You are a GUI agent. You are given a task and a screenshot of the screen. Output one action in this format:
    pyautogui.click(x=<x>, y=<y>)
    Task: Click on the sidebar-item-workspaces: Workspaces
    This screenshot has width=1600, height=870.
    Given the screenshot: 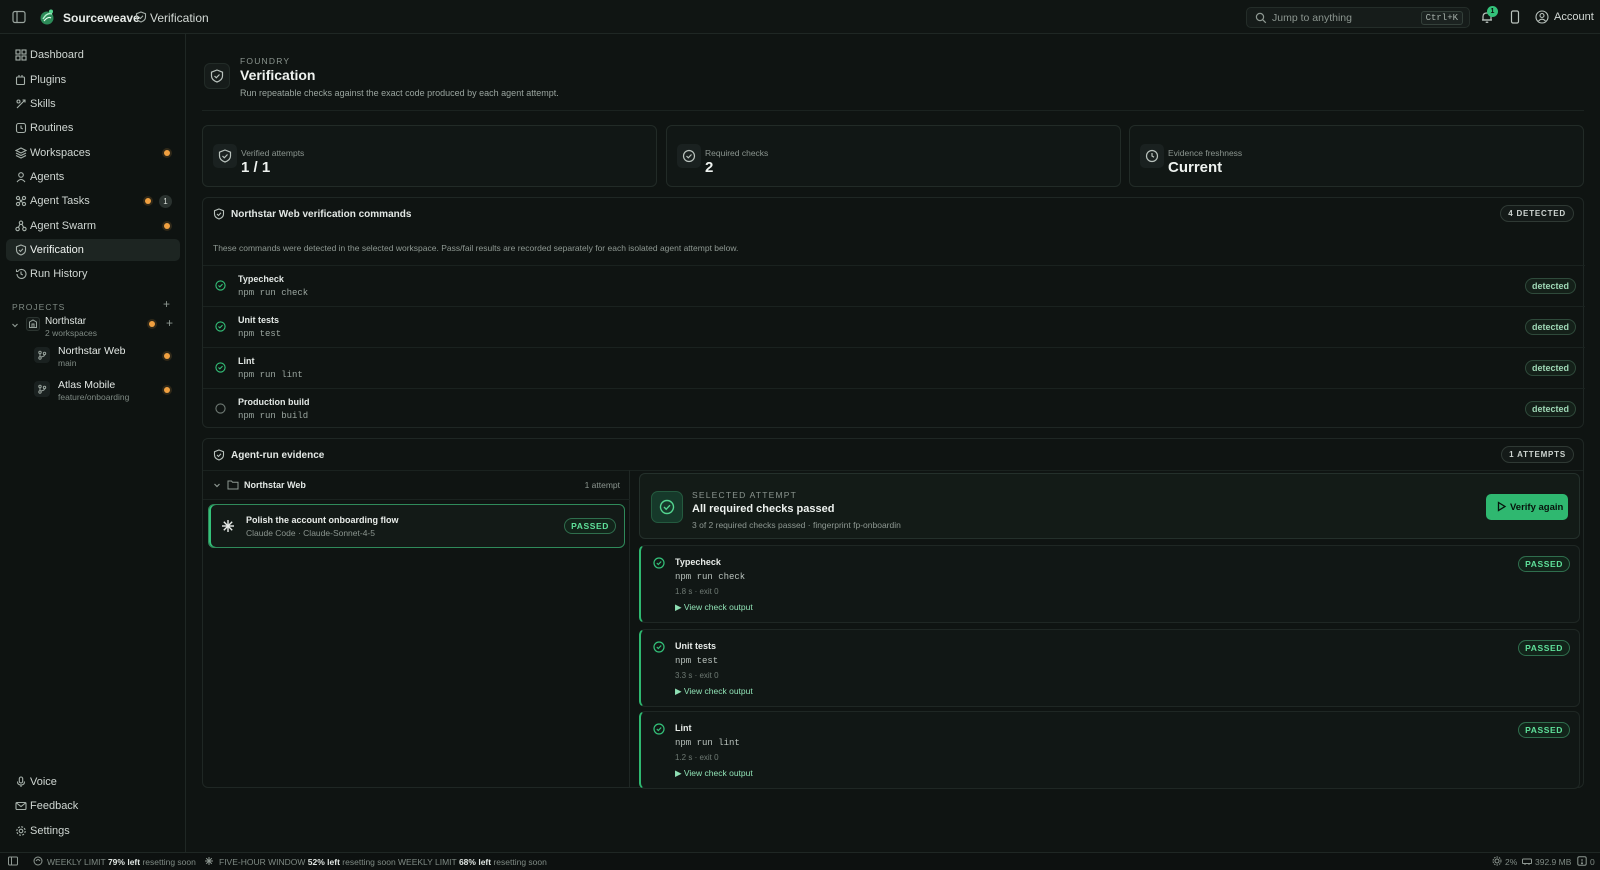 What is the action you would take?
    pyautogui.click(x=93, y=153)
    